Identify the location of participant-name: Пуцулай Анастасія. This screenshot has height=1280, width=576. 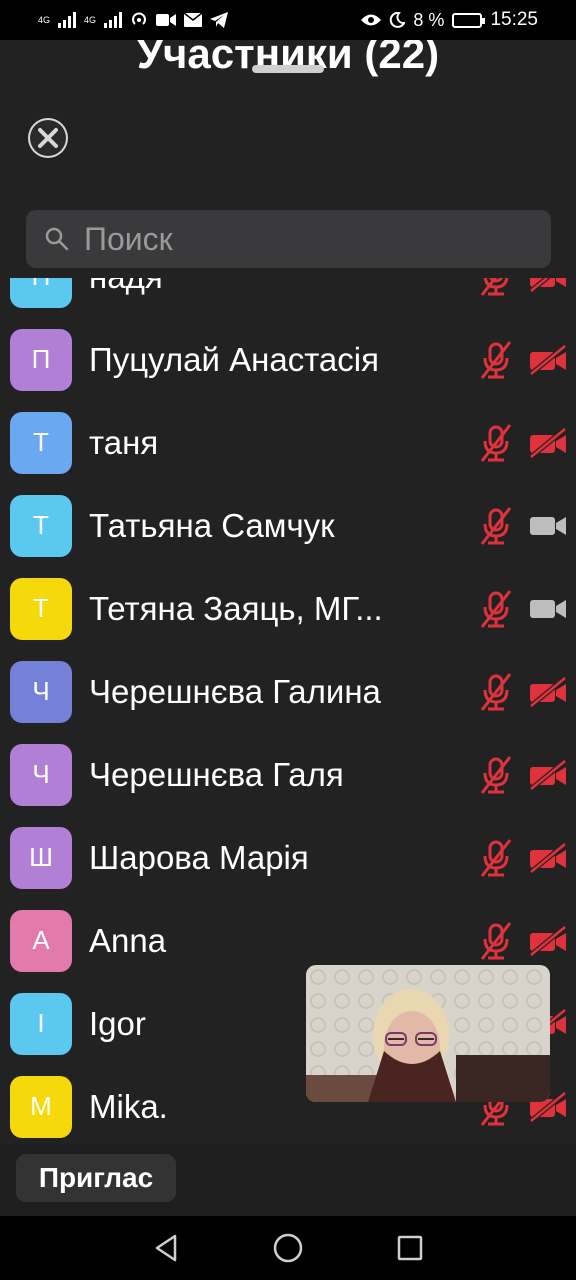
(234, 359).